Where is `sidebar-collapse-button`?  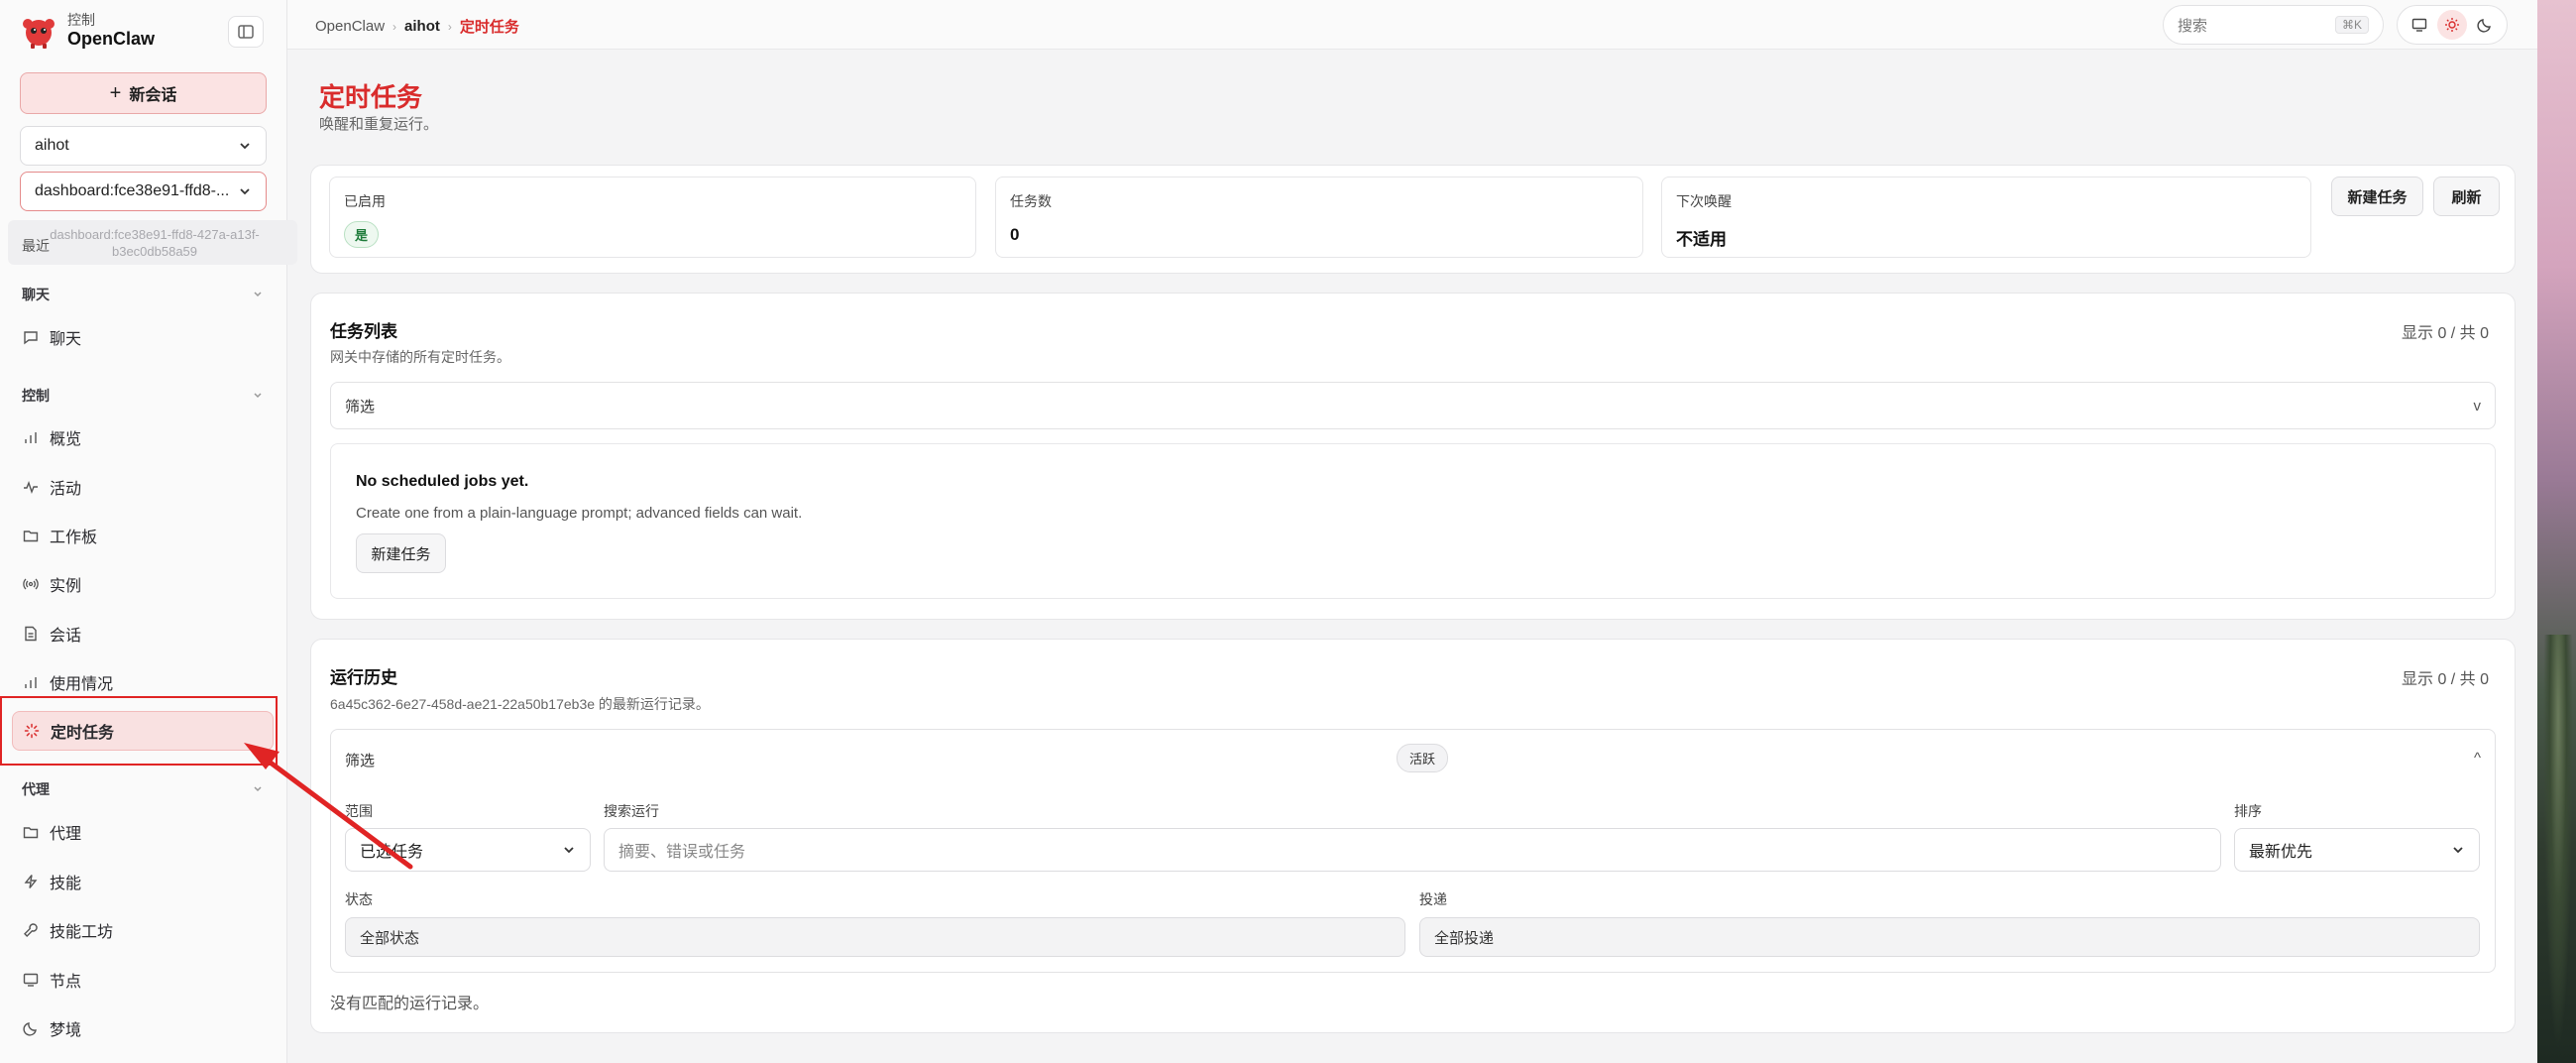
sidebar-collapse-button is located at coordinates (246, 32).